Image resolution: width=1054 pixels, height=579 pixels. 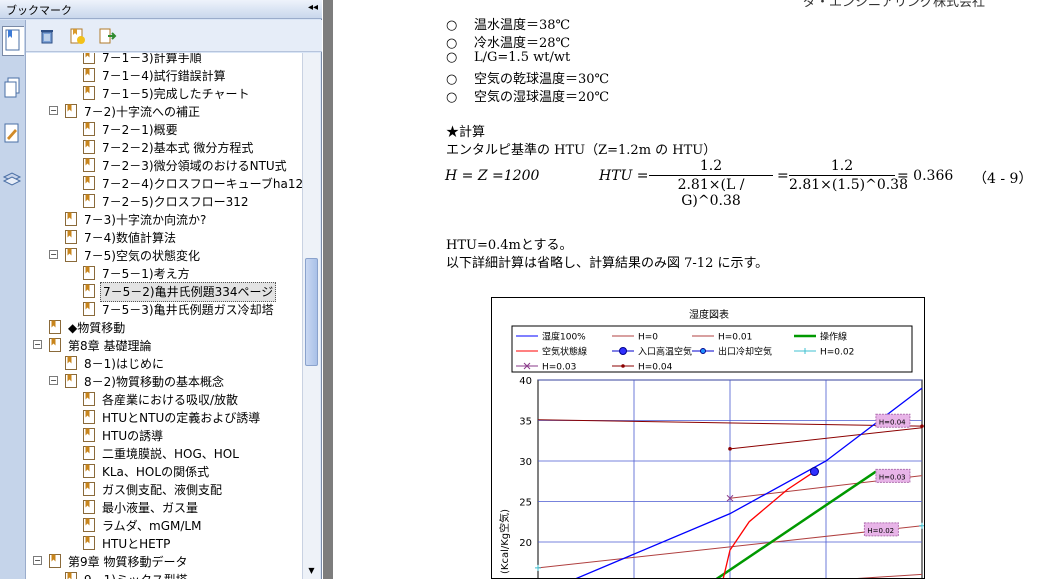 I want to click on chart-title: 湿度図表, so click(x=709, y=314).